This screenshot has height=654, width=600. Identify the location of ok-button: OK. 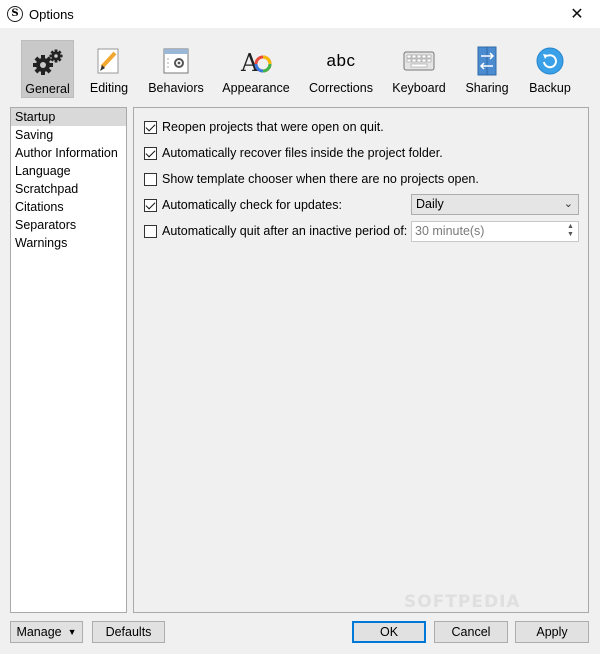
(389, 632).